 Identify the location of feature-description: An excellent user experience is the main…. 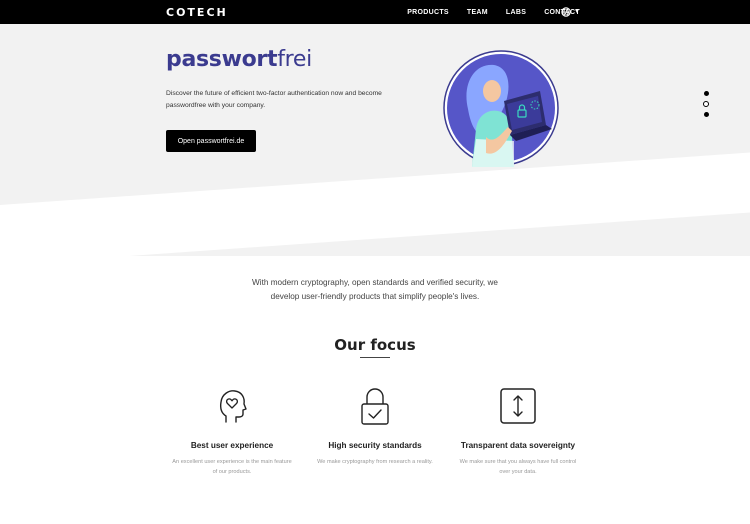
(232, 467).